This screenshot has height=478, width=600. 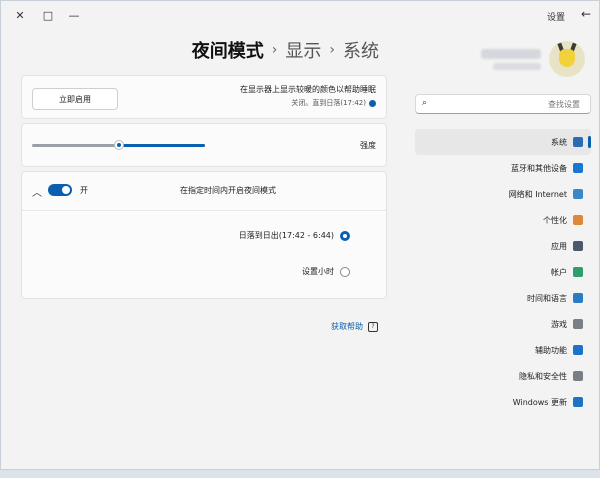 What do you see at coordinates (75, 99) in the screenshot?
I see `turn-on-now-button: 立即启用` at bounding box center [75, 99].